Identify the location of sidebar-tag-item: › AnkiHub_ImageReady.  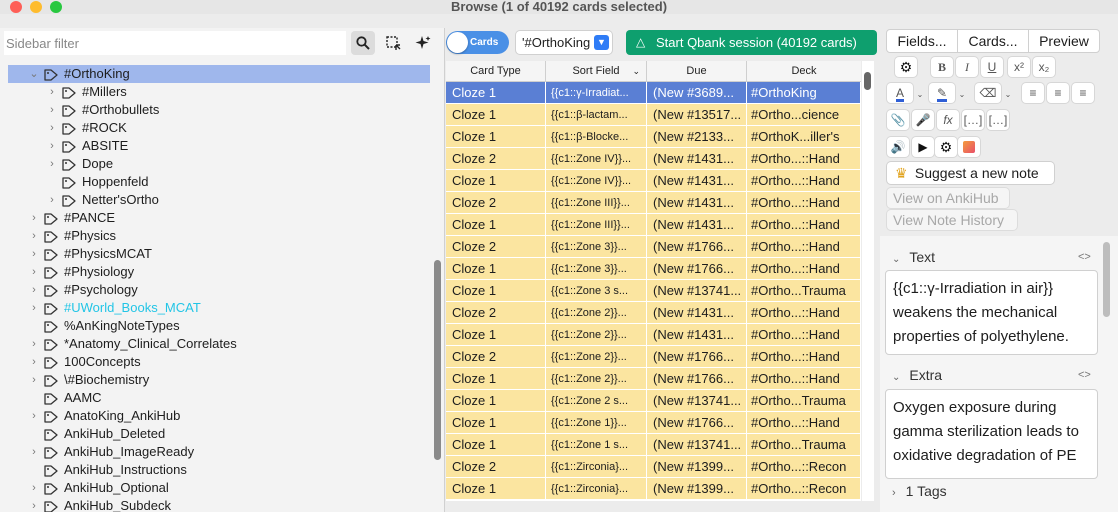
(219, 452).